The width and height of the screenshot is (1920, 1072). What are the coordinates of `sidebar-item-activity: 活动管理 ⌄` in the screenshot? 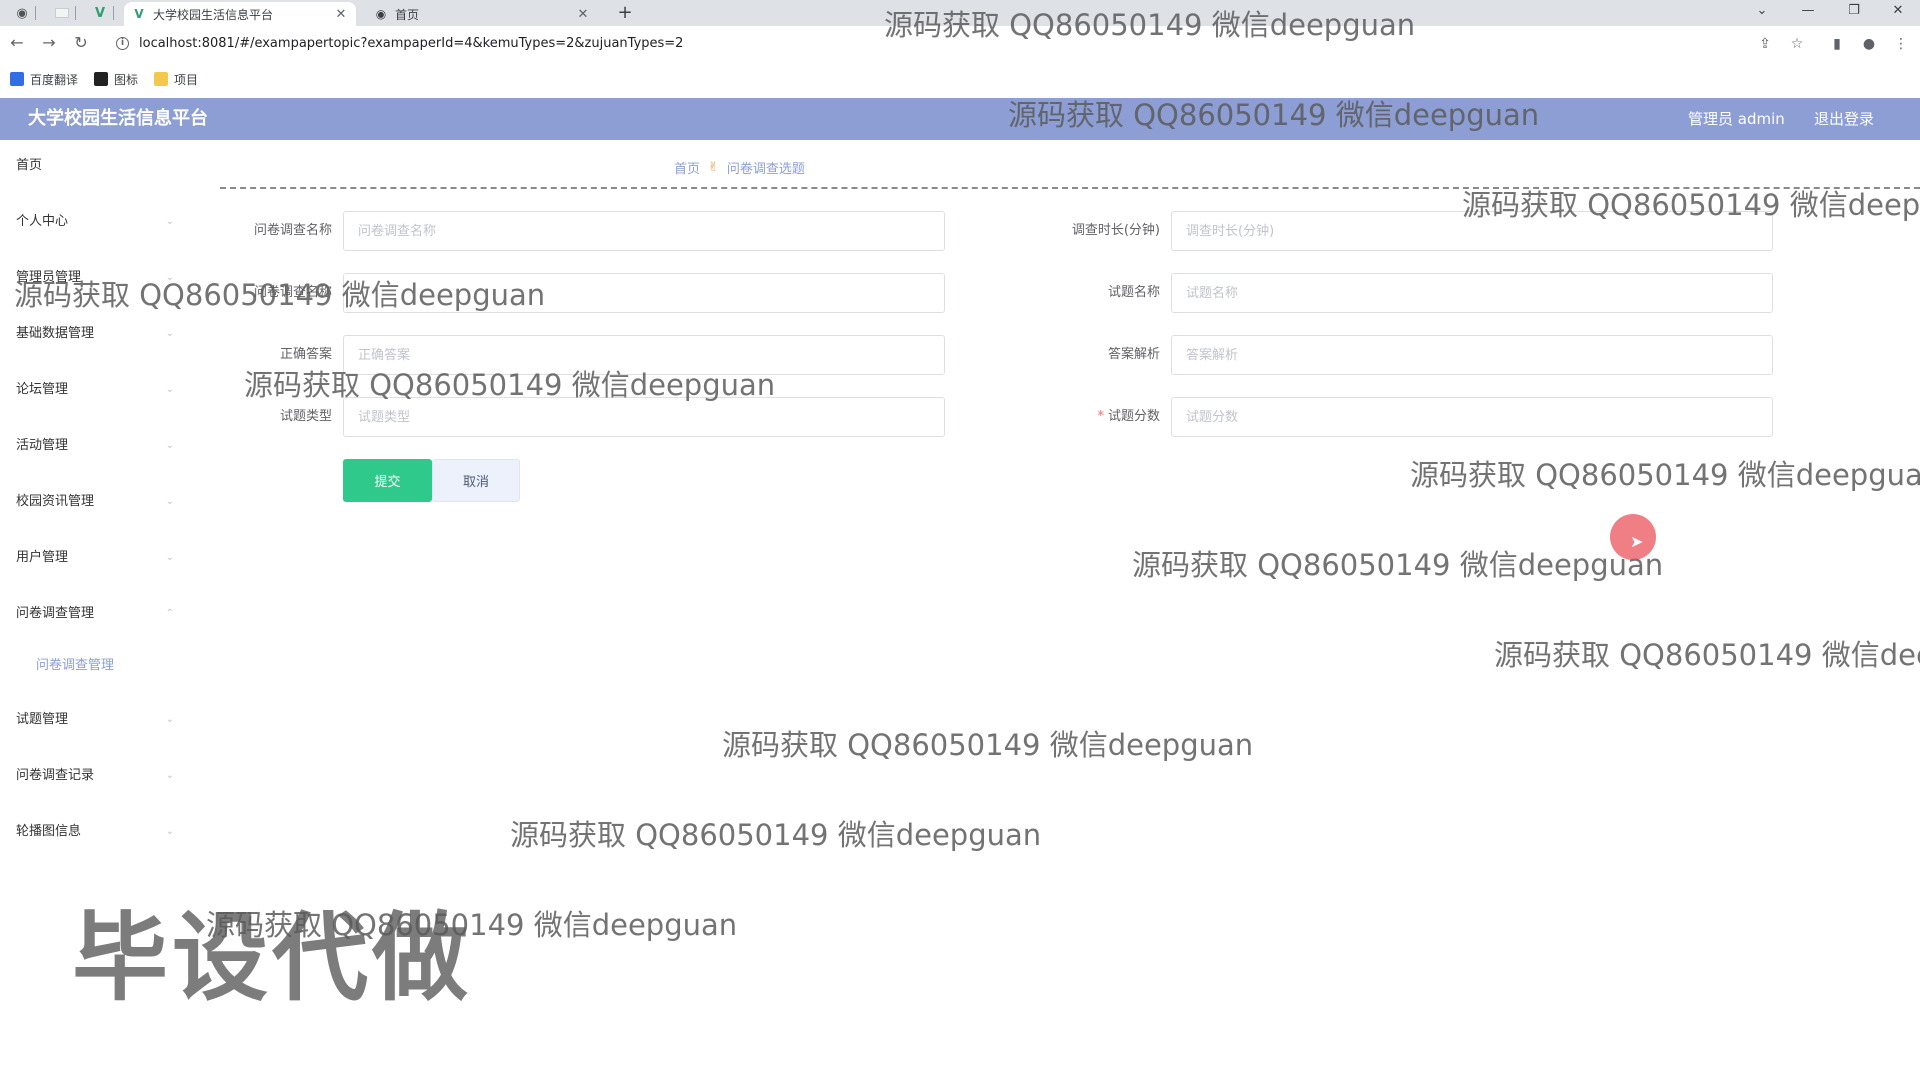 It's located at (91, 446).